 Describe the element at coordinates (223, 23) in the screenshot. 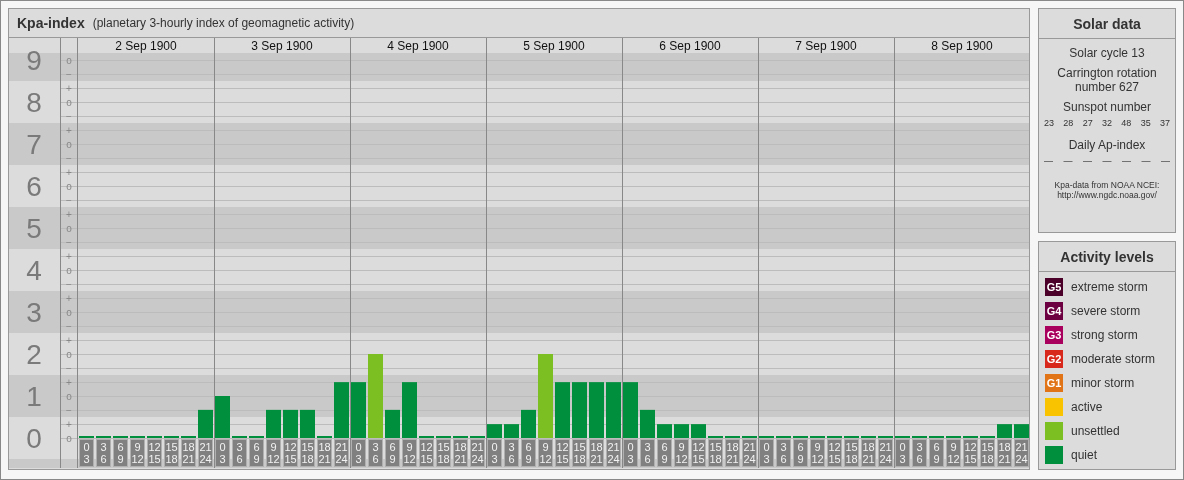

I see `panel-subtitle: (planetary 3-hourly index of geomagnetic activity)` at that location.